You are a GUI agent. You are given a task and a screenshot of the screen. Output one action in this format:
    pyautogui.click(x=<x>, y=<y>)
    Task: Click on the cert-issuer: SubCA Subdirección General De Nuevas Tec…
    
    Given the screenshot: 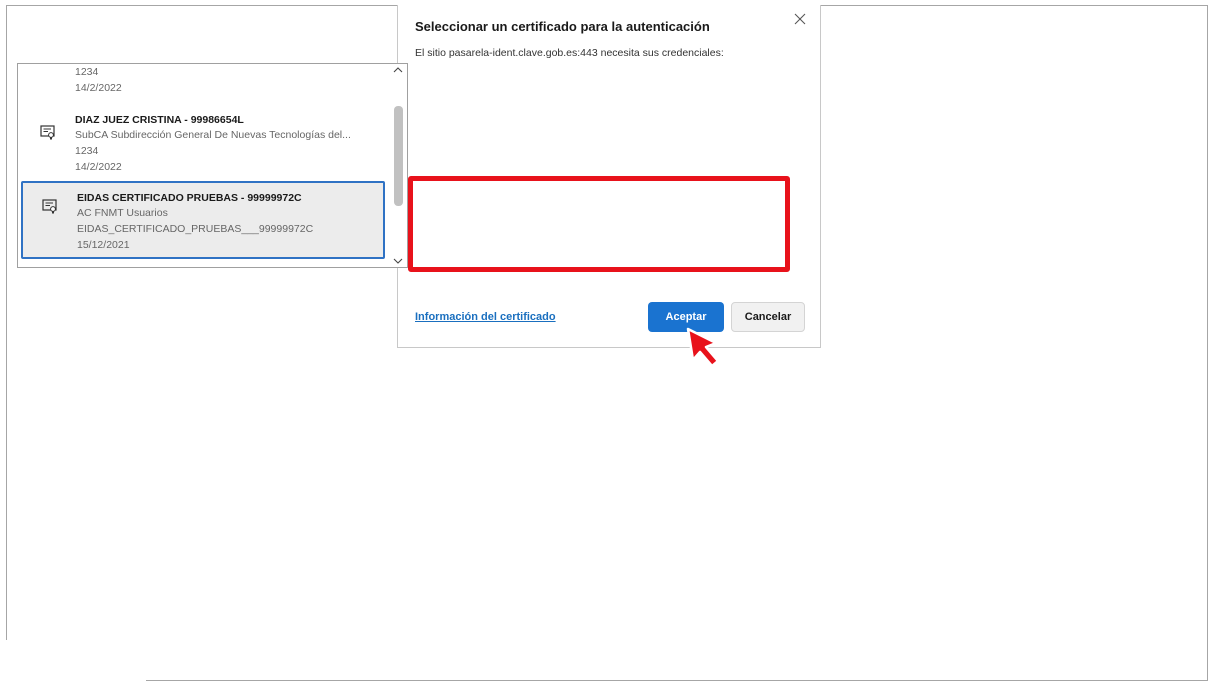 What is the action you would take?
    pyautogui.click(x=213, y=135)
    